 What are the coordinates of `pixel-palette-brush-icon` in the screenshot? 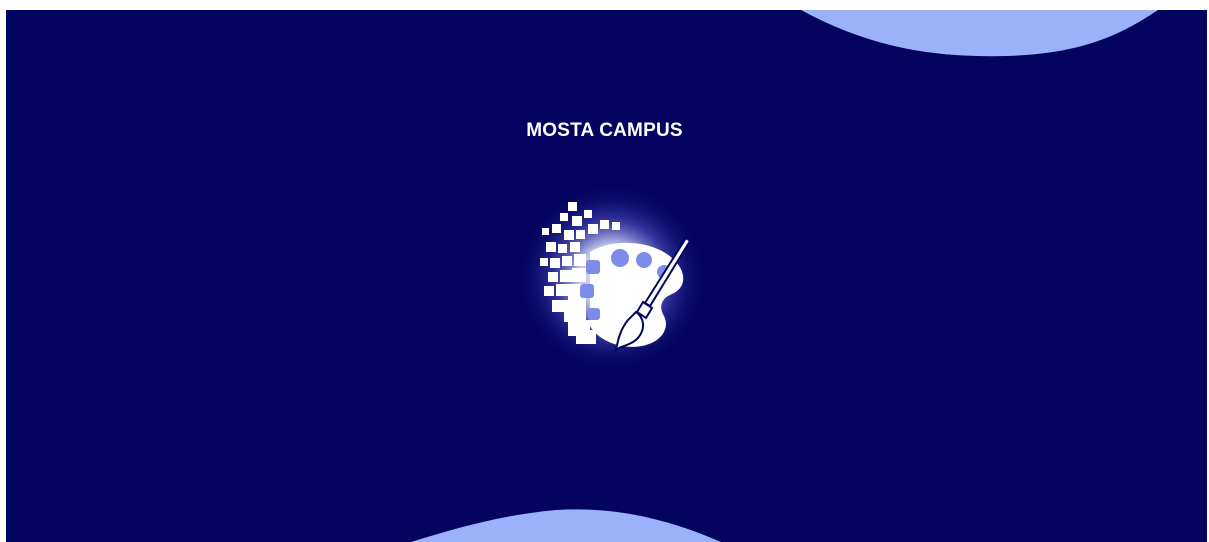 It's located at (612, 278).